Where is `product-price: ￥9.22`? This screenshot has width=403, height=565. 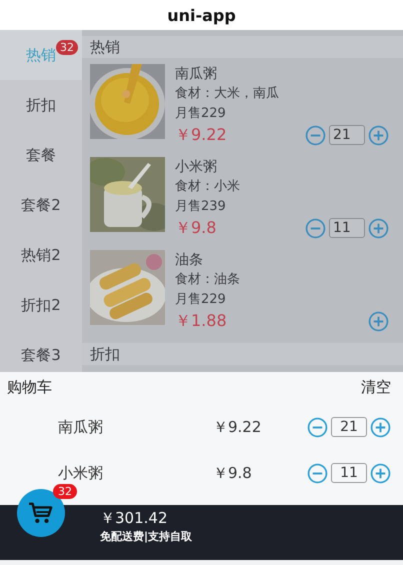 product-price: ￥9.22 is located at coordinates (201, 135).